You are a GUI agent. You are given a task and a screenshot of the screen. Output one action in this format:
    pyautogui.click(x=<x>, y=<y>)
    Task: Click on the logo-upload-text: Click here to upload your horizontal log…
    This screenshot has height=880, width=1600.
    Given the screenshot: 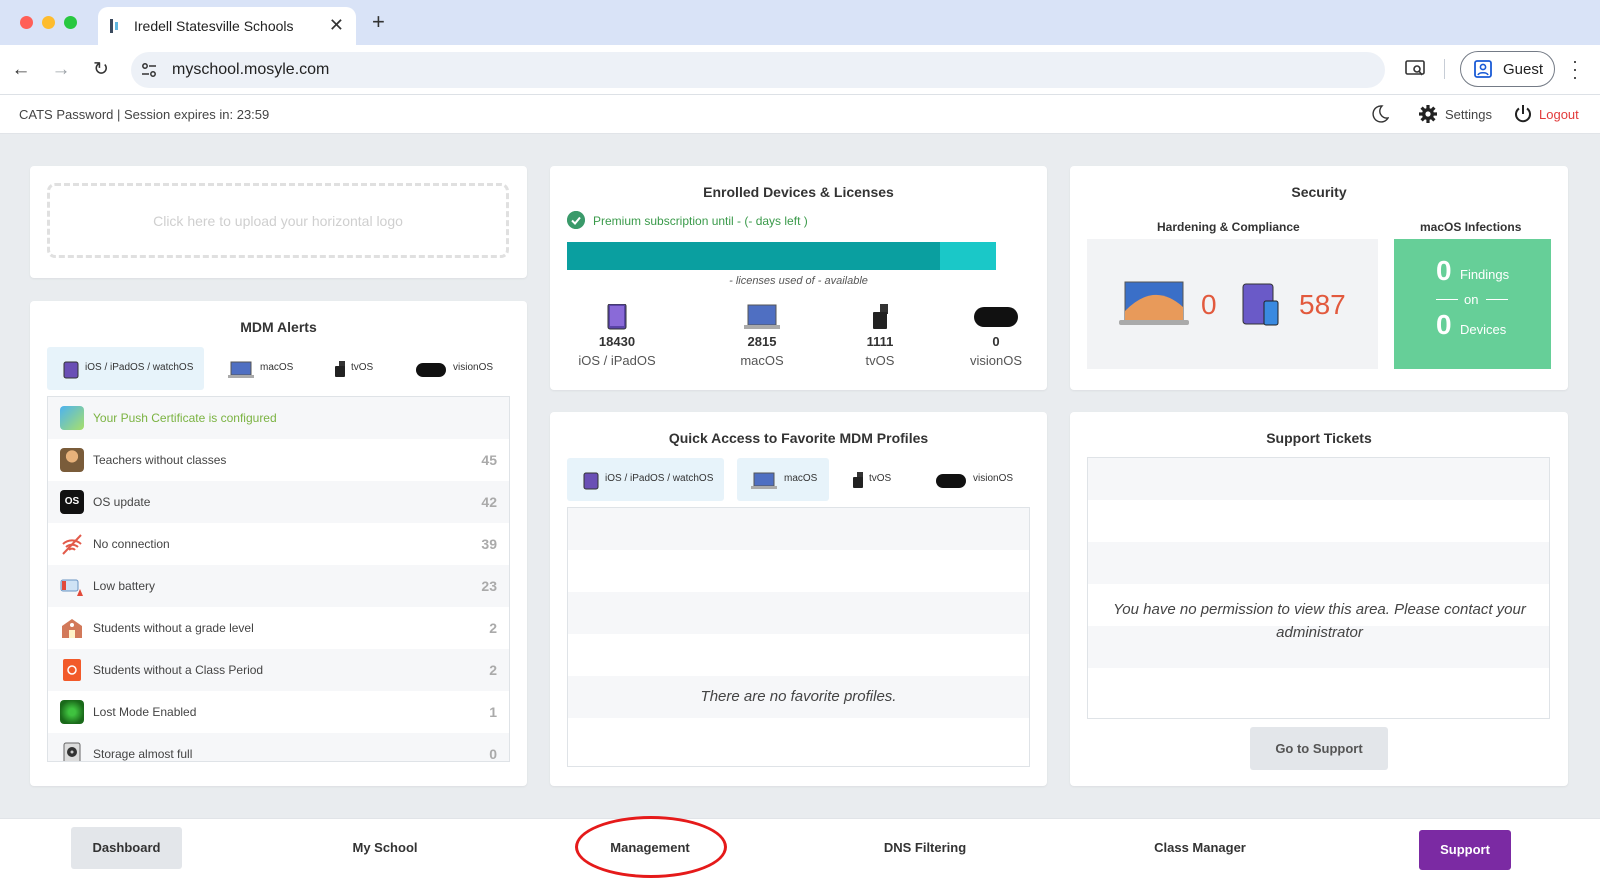 What is the action you would take?
    pyautogui.click(x=278, y=221)
    